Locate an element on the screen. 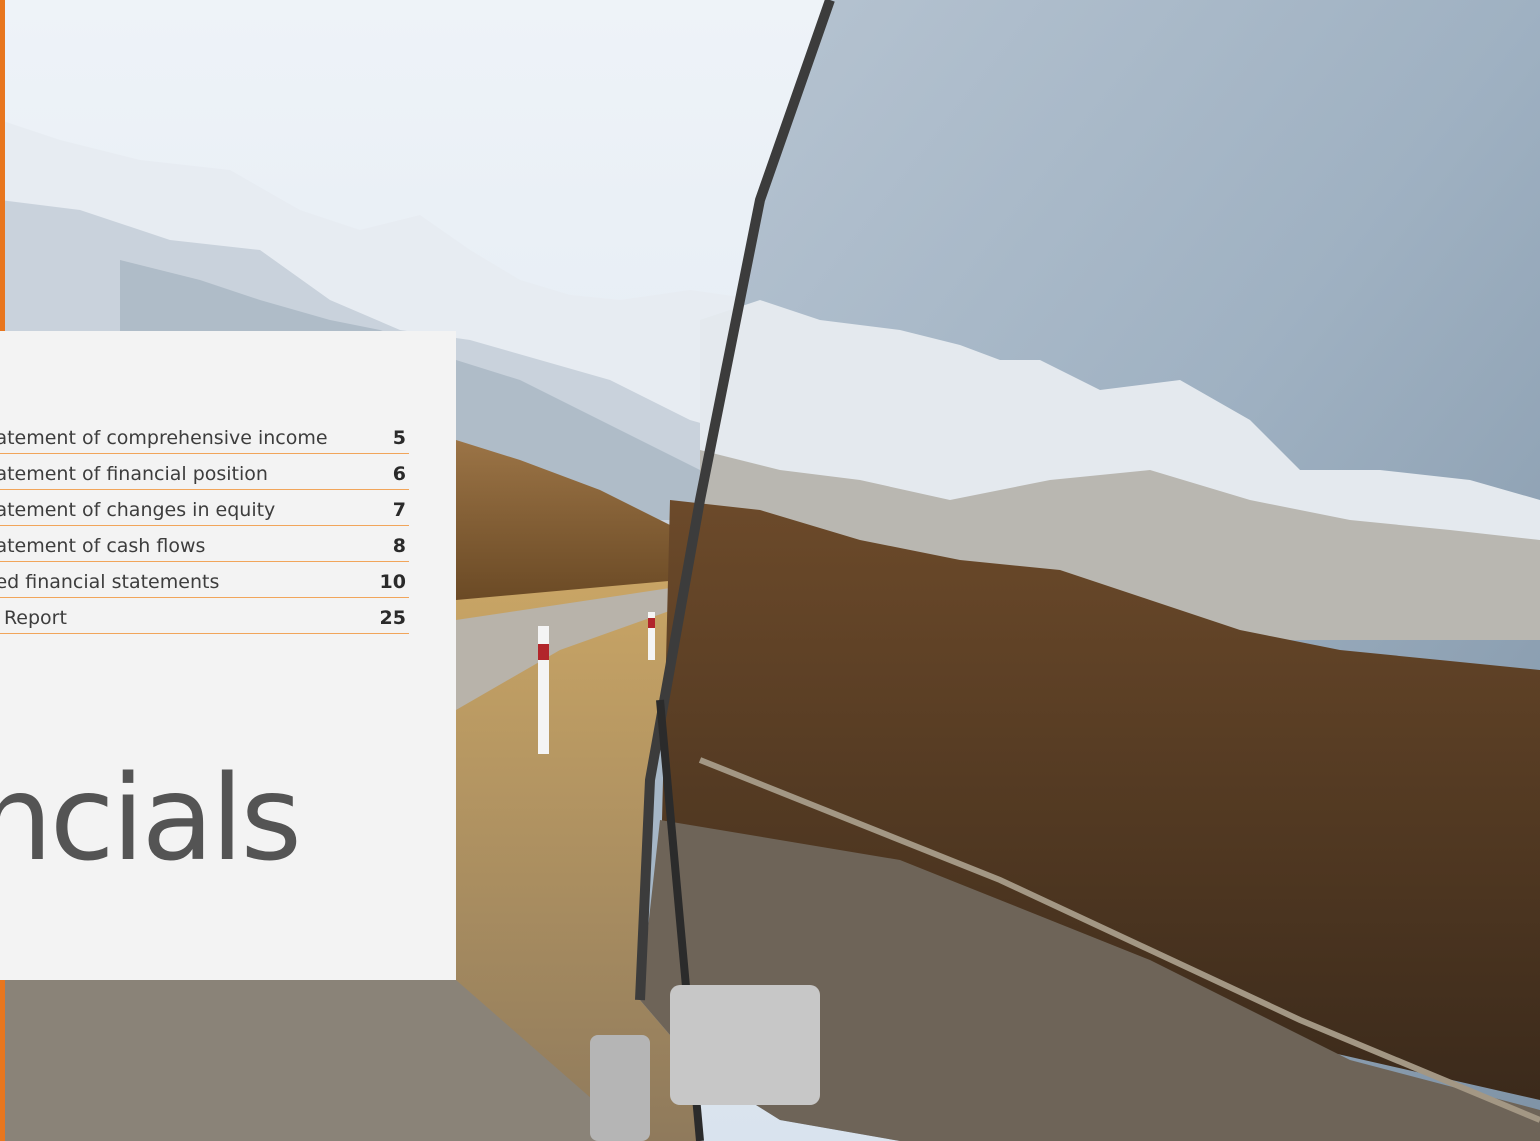 The image size is (1540, 1141). toc-row: tatement of cash flows 8 is located at coordinates (204, 544).